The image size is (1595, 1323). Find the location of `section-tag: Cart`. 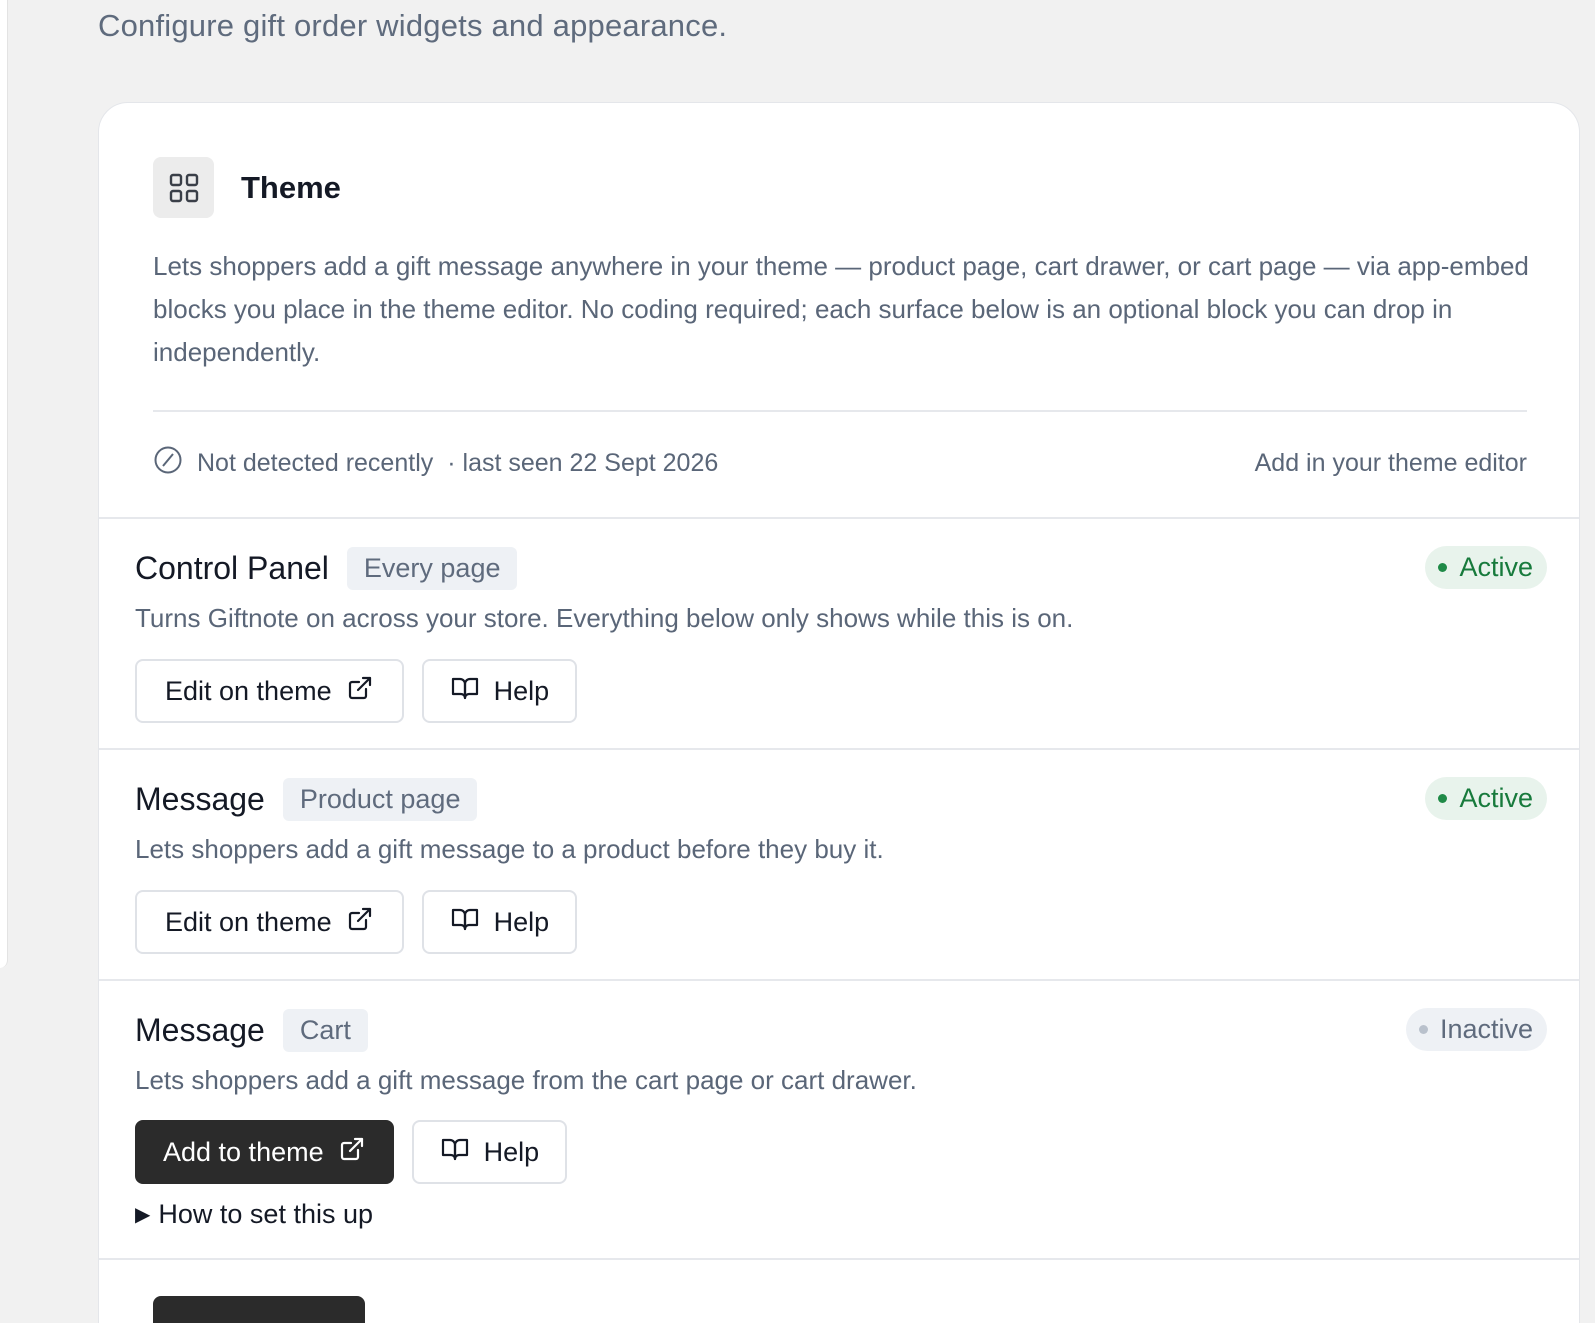

section-tag: Cart is located at coordinates (325, 1030).